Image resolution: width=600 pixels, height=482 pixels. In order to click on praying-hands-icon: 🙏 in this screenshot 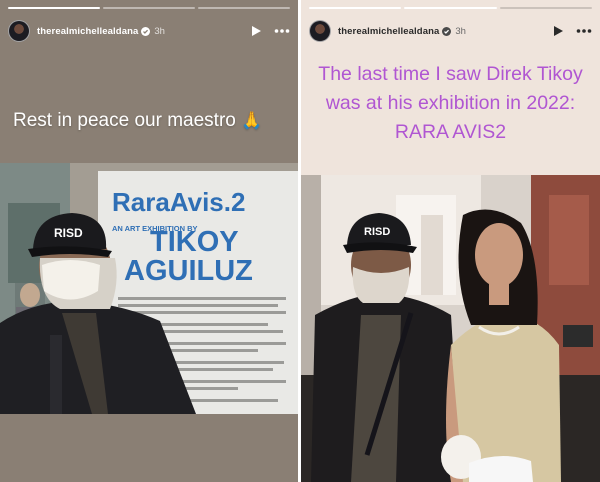, I will do `click(252, 120)`.